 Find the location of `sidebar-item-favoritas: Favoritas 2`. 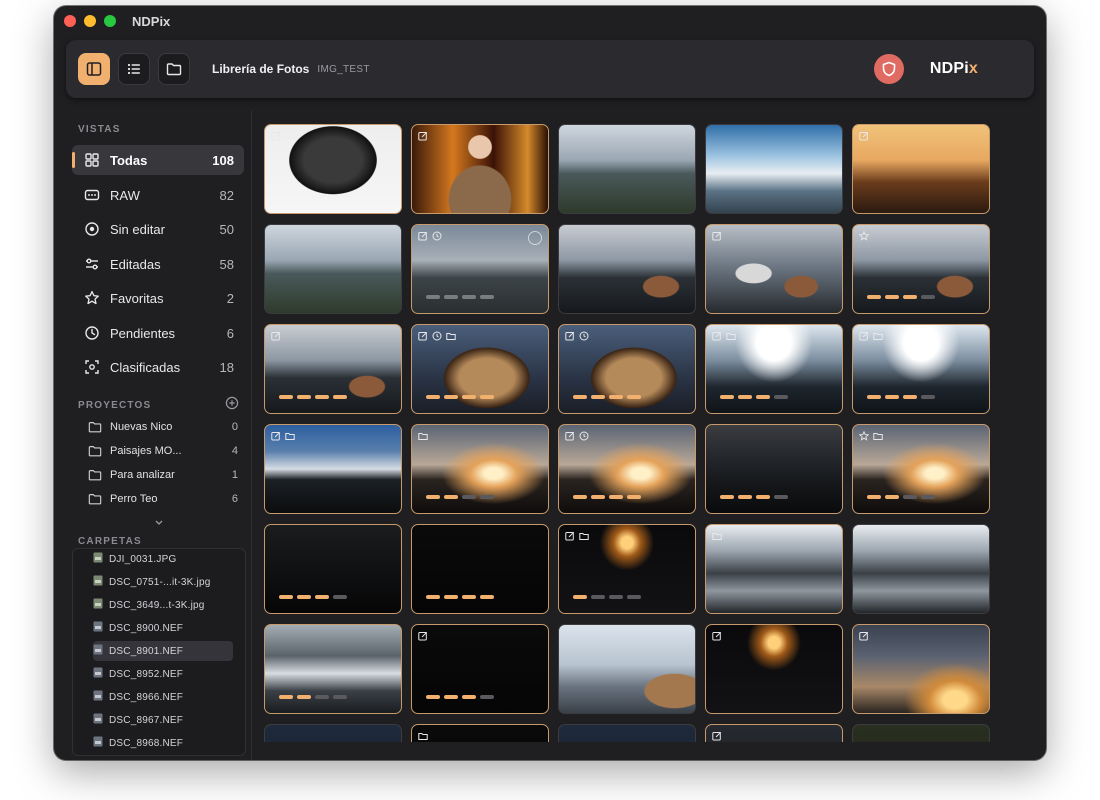

sidebar-item-favoritas: Favoritas 2 is located at coordinates (158, 298).